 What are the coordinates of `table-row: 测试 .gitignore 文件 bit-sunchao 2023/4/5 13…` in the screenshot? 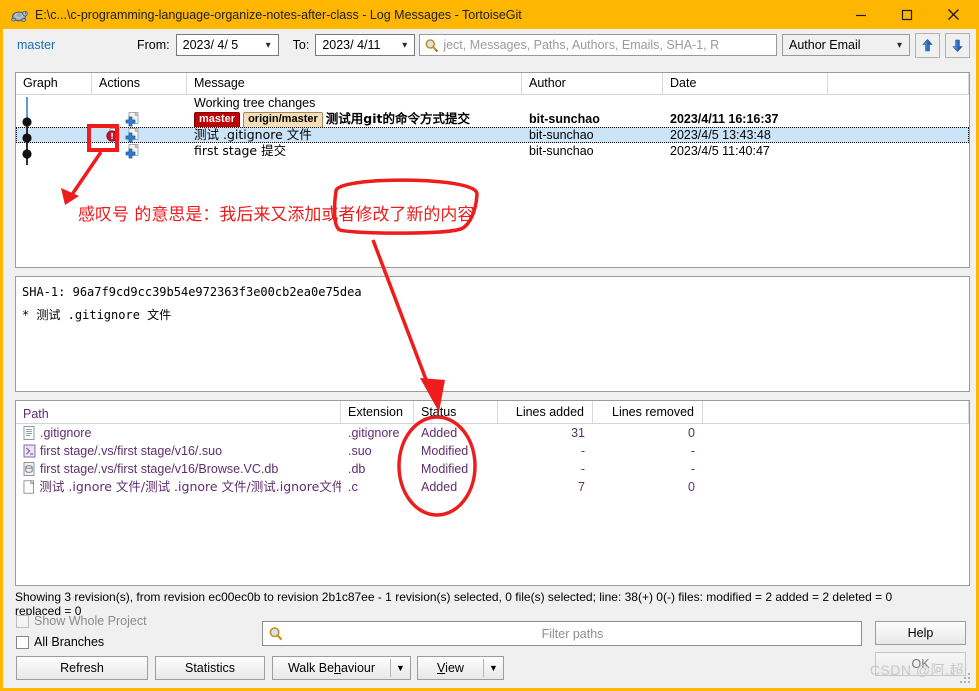 It's located at (492, 135).